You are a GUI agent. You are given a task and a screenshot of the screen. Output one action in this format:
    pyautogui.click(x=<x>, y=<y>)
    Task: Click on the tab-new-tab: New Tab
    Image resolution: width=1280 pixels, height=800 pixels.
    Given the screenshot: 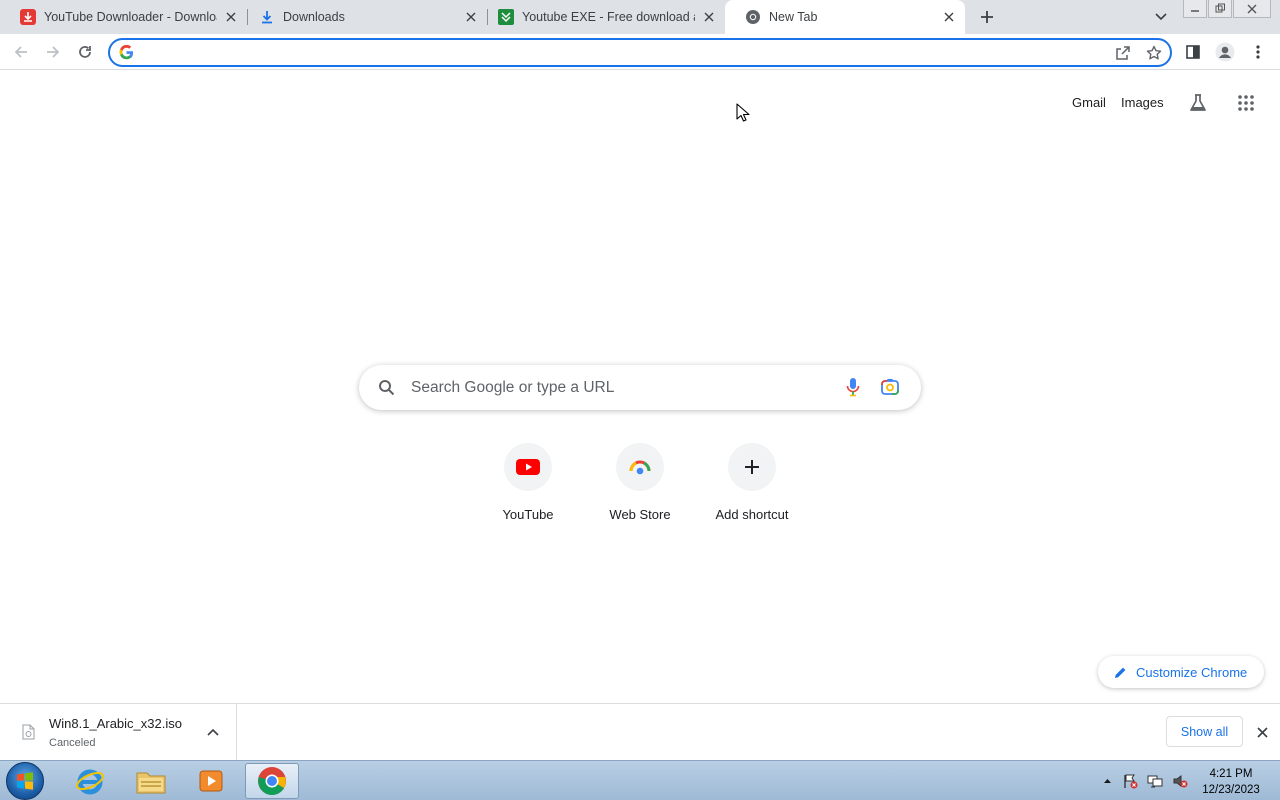 What is the action you would take?
    pyautogui.click(x=845, y=17)
    